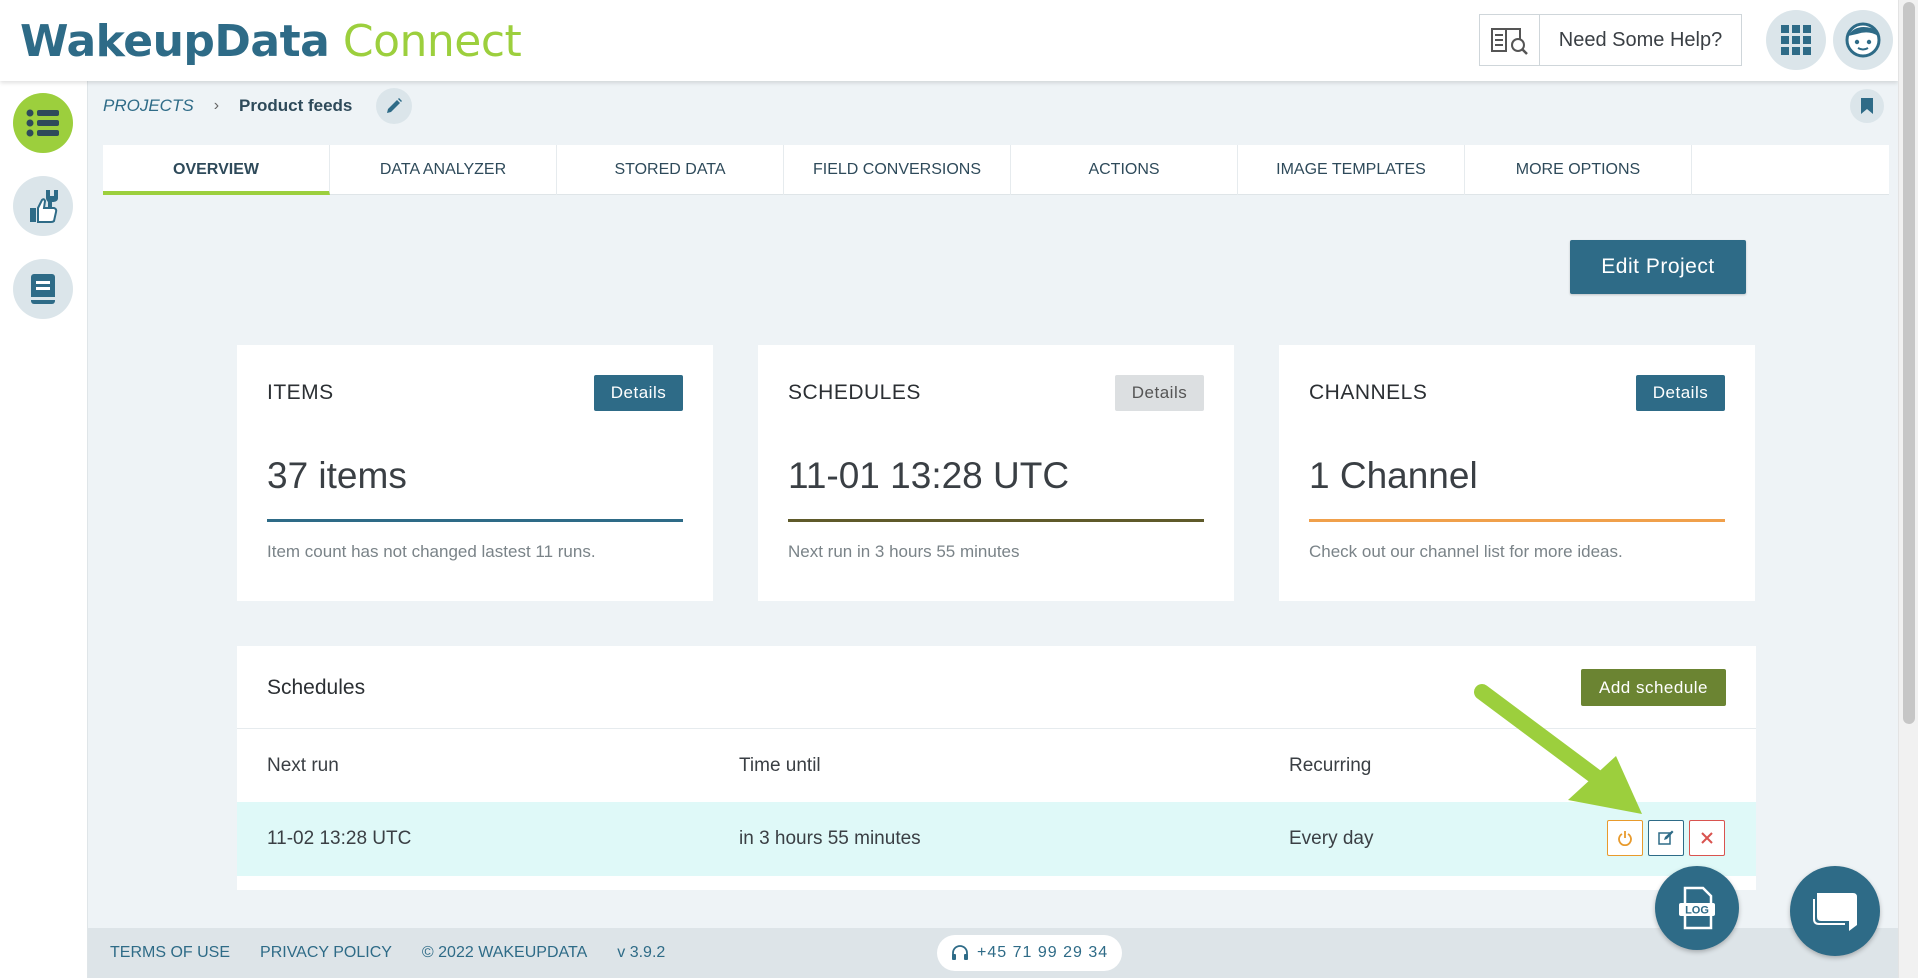 This screenshot has height=978, width=1918. I want to click on pencil-icon, so click(395, 105).